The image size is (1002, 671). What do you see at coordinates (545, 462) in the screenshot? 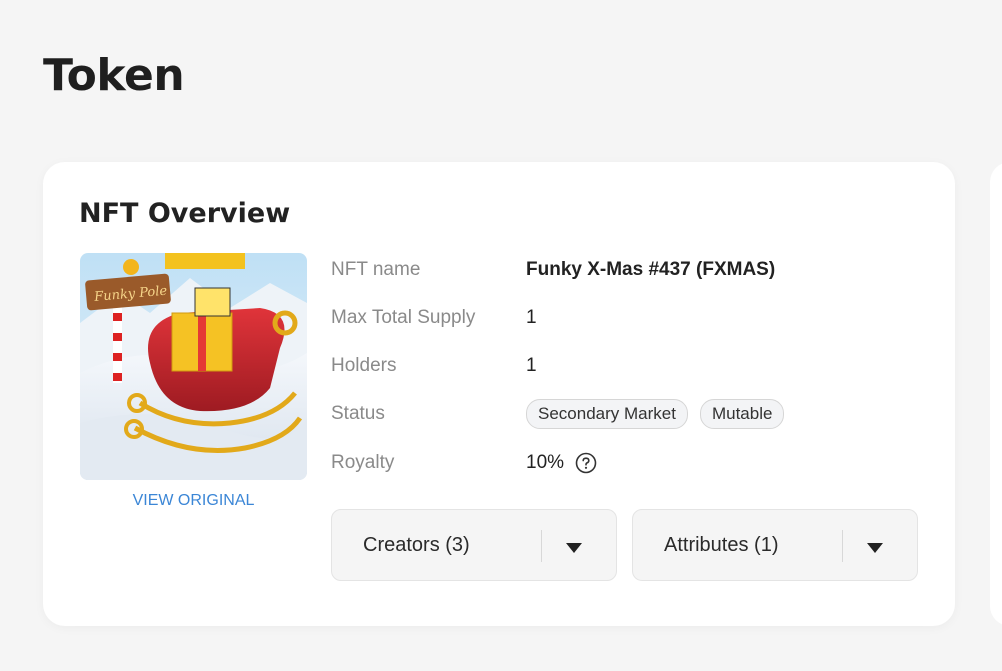
I see `royalty-value: 10%` at bounding box center [545, 462].